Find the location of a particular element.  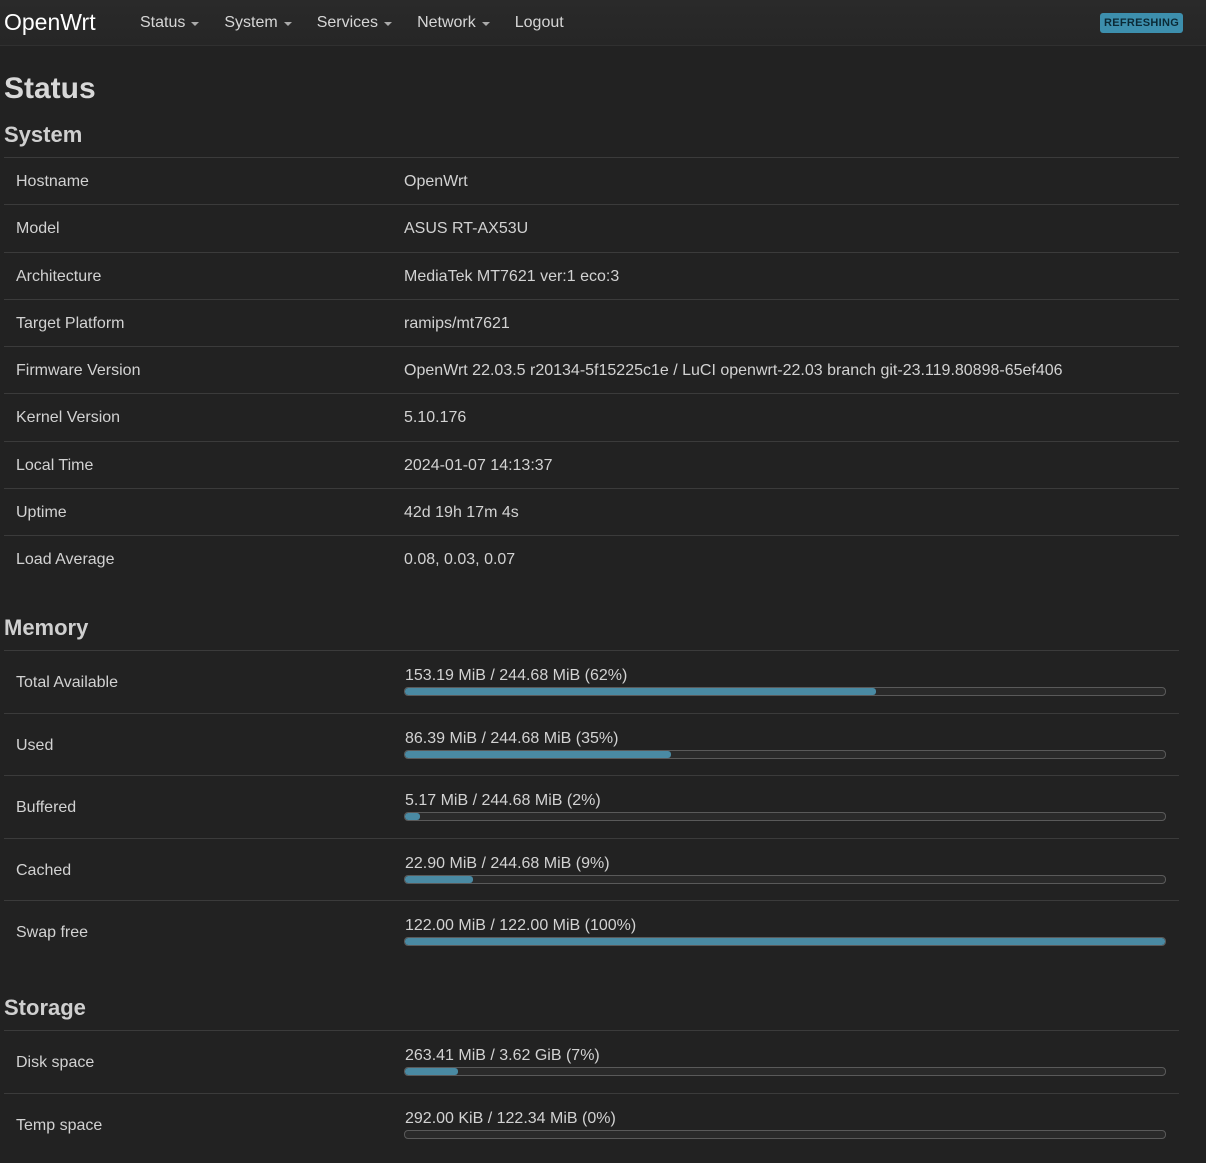

row-label: Load Average is located at coordinates (65, 560).